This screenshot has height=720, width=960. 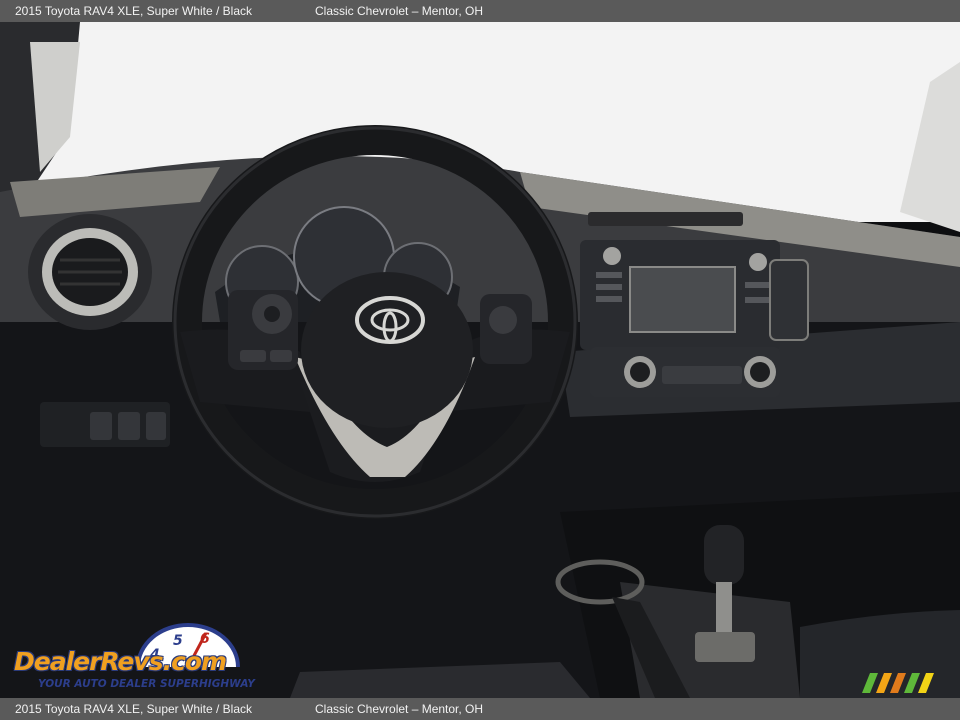 What do you see at coordinates (263, 330) in the screenshot?
I see `wheel-controls-left` at bounding box center [263, 330].